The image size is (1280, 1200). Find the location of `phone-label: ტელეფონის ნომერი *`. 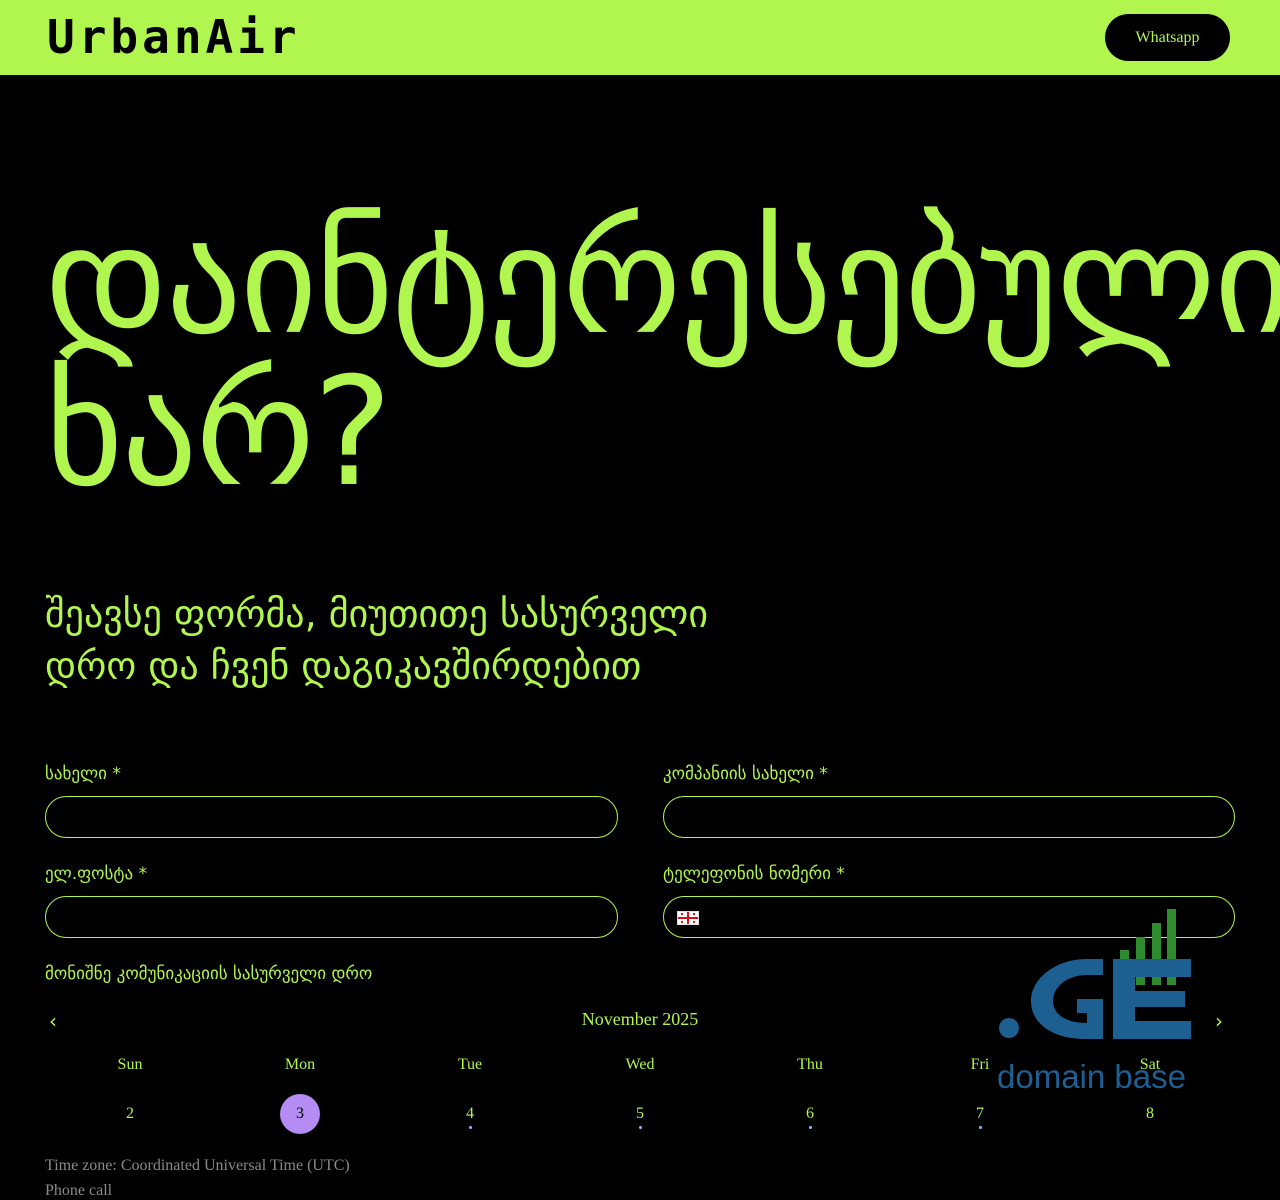

phone-label: ტელეფონის ნომერი * is located at coordinates (754, 874).